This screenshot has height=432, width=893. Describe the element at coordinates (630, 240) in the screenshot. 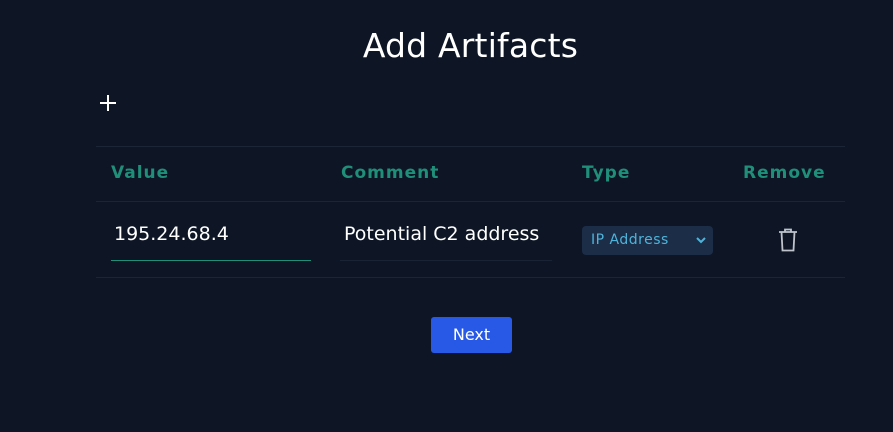

I see `type-select-value: IP Address` at that location.